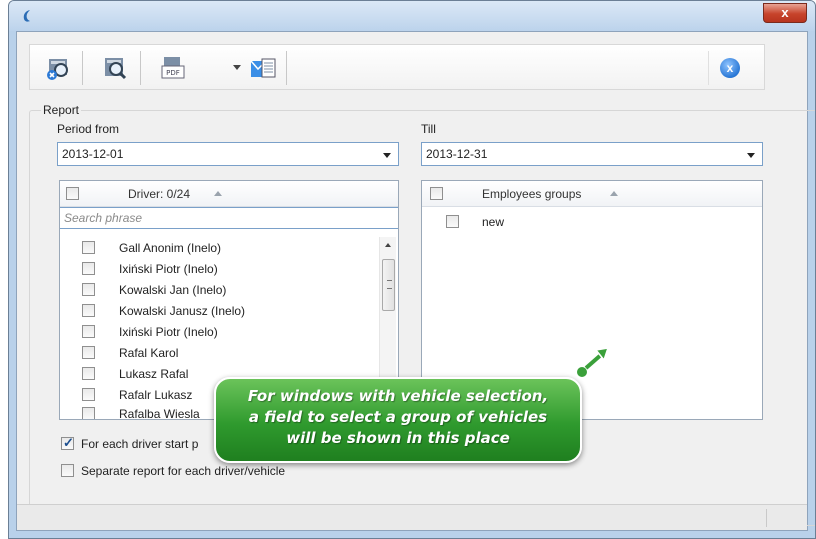  What do you see at coordinates (159, 194) in the screenshot?
I see `driver-header-label: Driver: 0/24` at bounding box center [159, 194].